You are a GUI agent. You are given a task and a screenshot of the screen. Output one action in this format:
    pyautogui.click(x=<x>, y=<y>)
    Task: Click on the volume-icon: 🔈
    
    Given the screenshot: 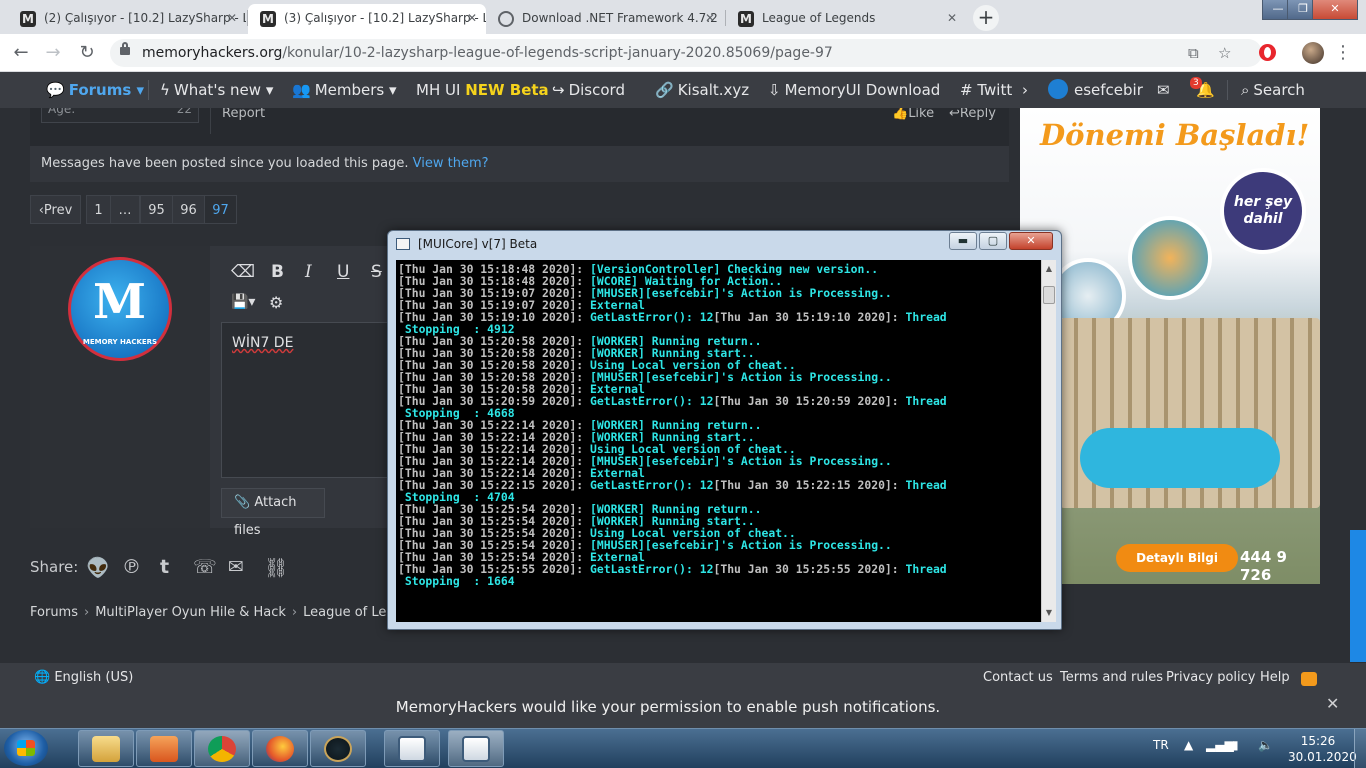 What is the action you would take?
    pyautogui.click(x=1265, y=745)
    